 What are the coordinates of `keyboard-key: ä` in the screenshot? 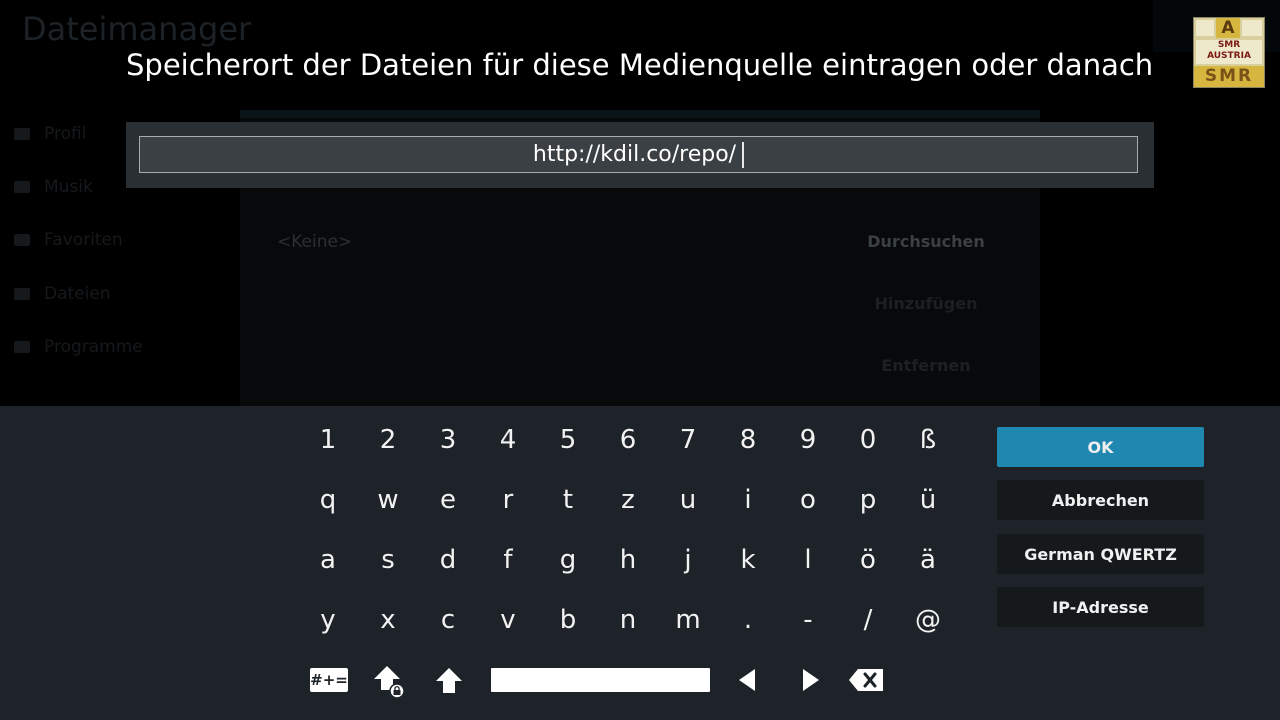 It's located at (928, 560).